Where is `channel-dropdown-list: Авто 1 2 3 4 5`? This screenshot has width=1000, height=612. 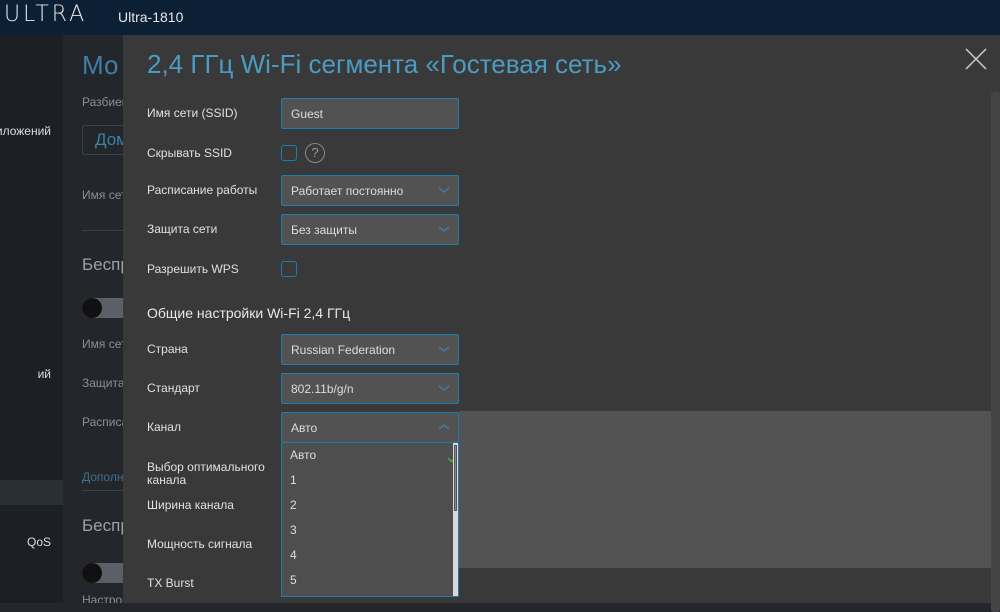
channel-dropdown-list: Авто 1 2 3 4 5 is located at coordinates (370, 520).